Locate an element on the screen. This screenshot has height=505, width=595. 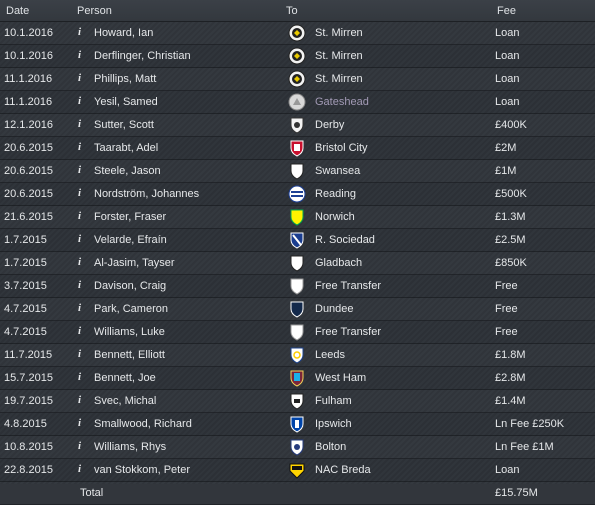
table-row: 11.1.2016 i Yesil, Samed Gateshead Loan is located at coordinates (297, 102).